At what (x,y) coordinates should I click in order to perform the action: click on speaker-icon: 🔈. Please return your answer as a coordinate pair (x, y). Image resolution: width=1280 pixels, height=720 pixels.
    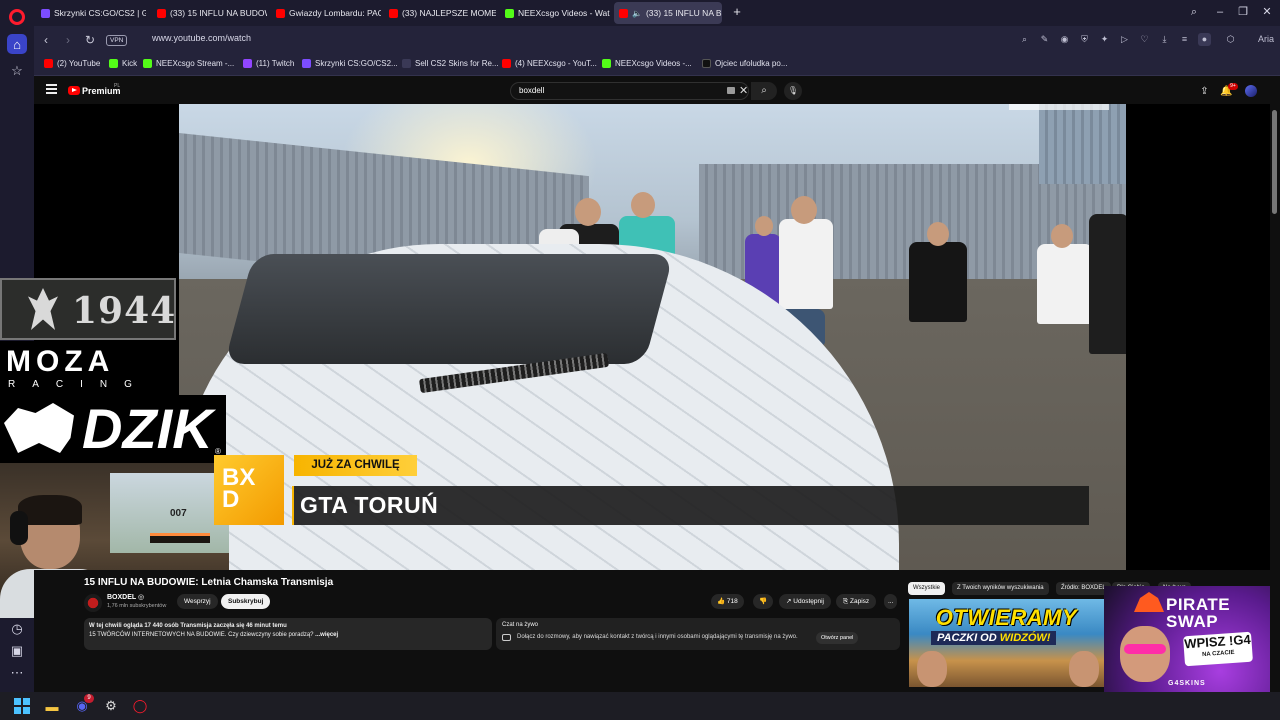
    Looking at the image, I should click on (637, 13).